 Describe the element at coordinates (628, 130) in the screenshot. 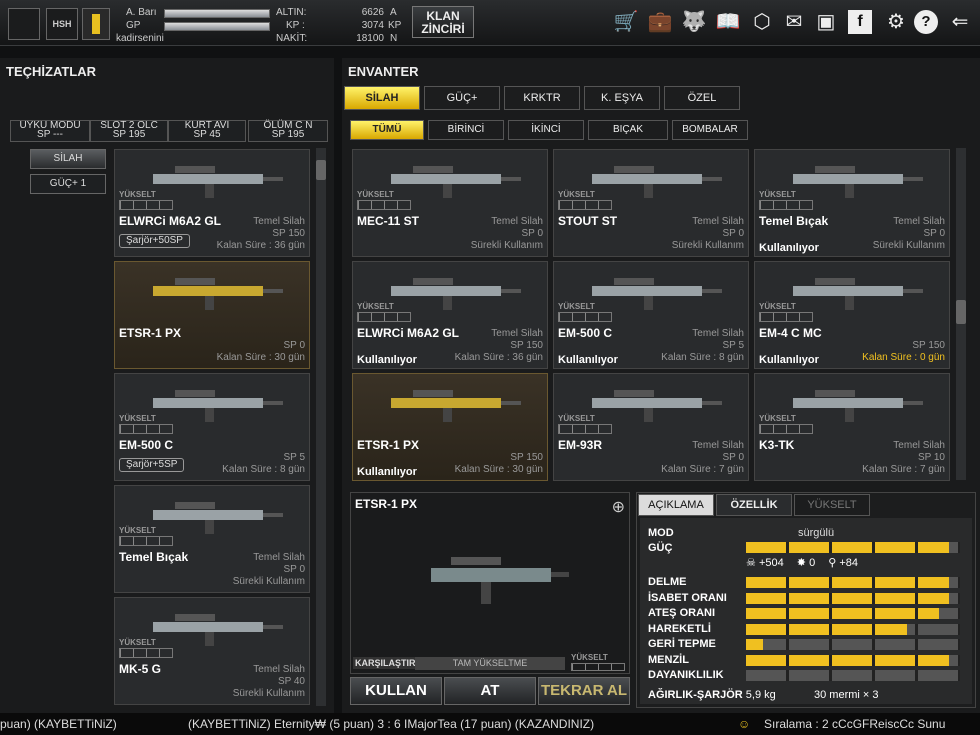

I see `sub-tab-bicak: BIÇAK` at that location.